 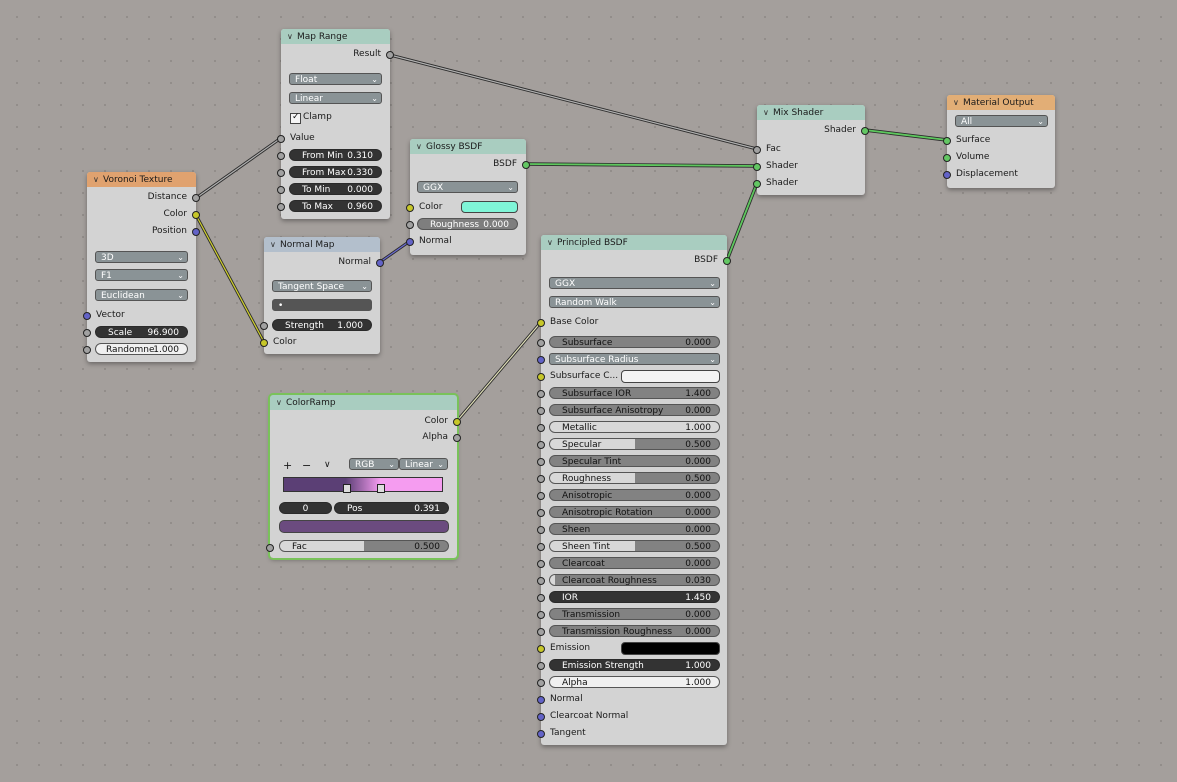 What do you see at coordinates (541, 683) in the screenshot?
I see `socket-input-alpha` at bounding box center [541, 683].